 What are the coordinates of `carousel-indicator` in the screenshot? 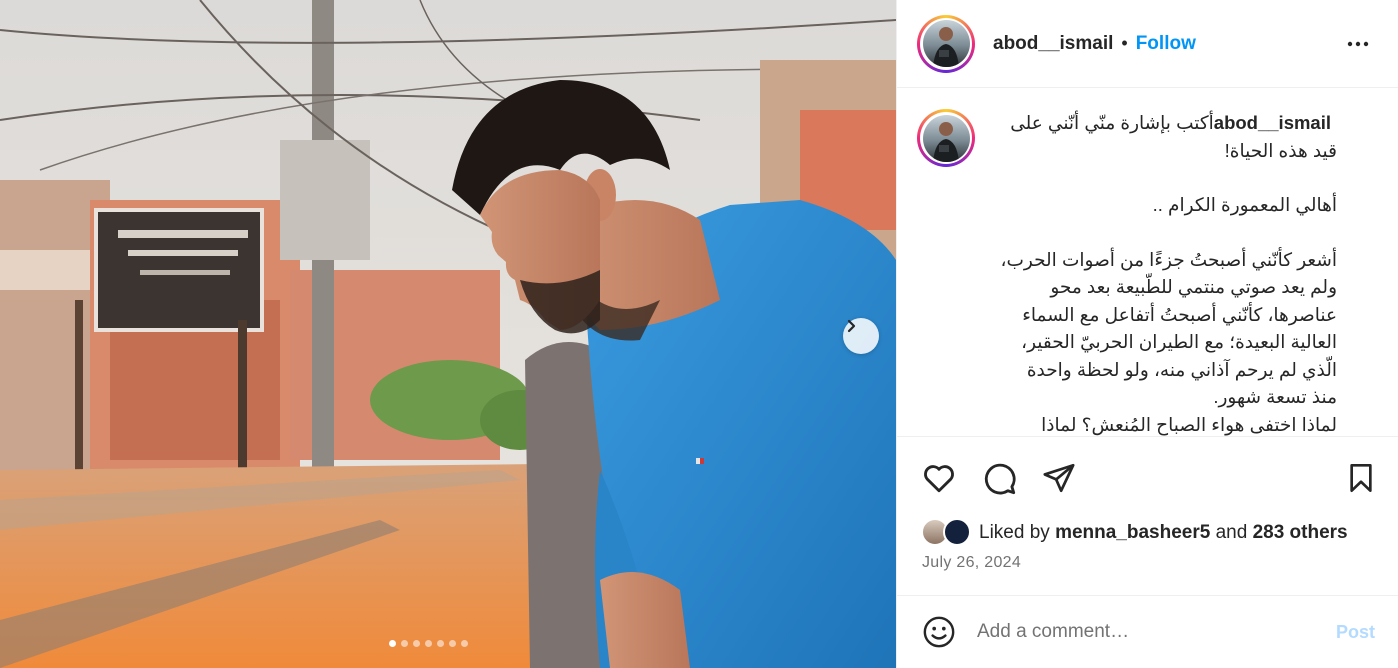 It's located at (428, 643).